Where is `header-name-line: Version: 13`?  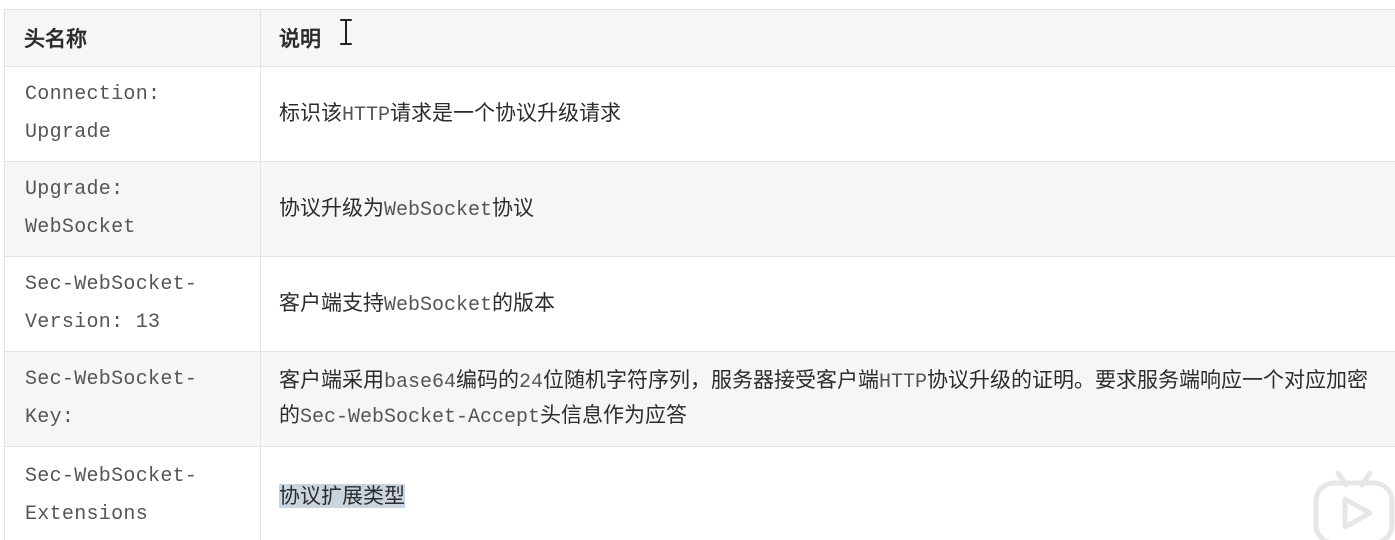 header-name-line: Version: 13 is located at coordinates (93, 322).